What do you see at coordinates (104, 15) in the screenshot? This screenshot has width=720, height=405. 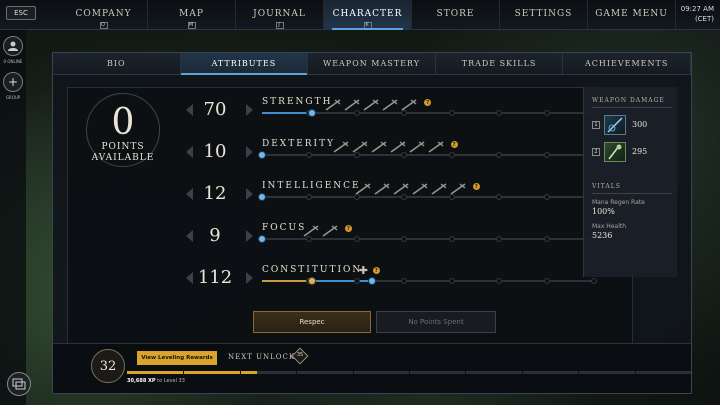 I see `nav-company: COMPANY O` at bounding box center [104, 15].